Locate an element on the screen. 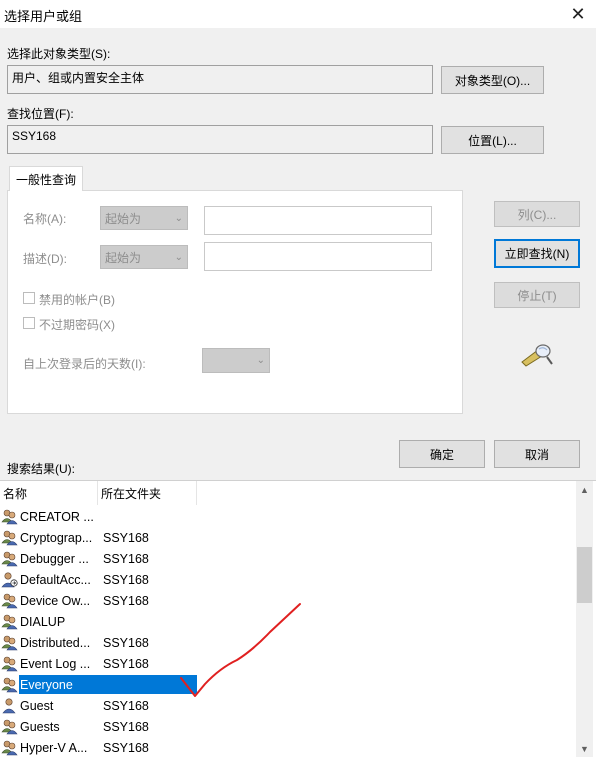 This screenshot has height=761, width=596. object-type-field: 用户、组或内置安全主体 is located at coordinates (220, 79).